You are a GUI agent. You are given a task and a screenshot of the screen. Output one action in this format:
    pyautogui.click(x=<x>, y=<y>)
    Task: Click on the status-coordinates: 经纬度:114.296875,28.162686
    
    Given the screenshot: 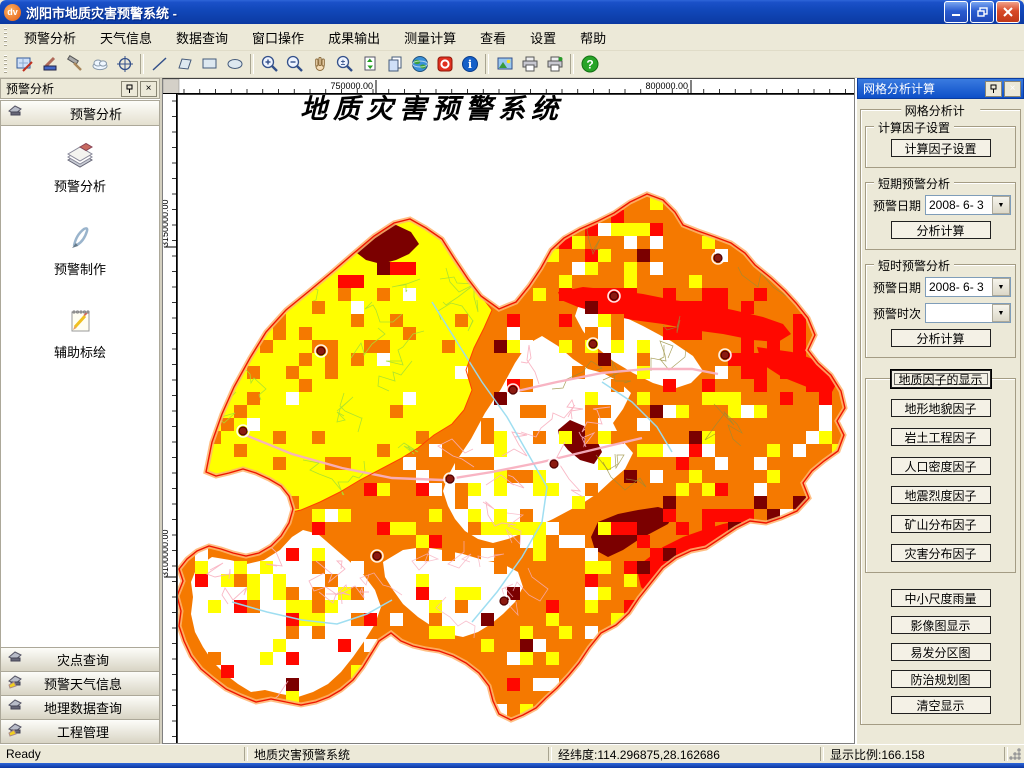 What is the action you would take?
    pyautogui.click(x=639, y=754)
    